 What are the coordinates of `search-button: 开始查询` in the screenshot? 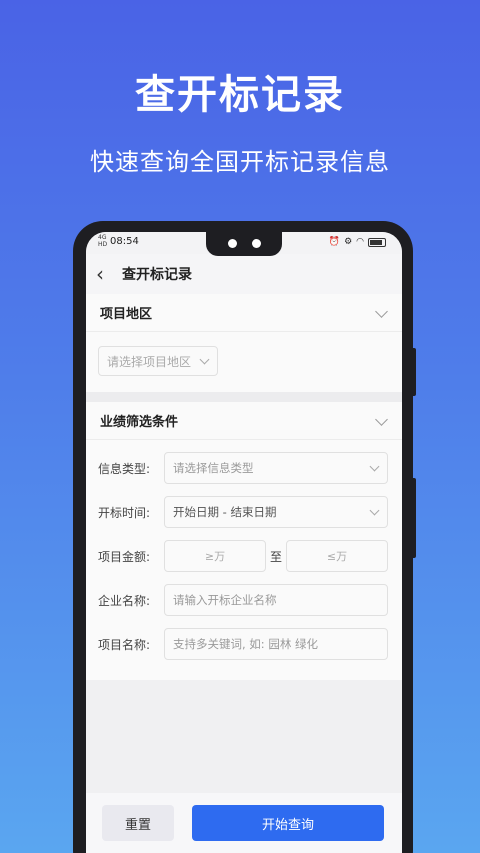 It's located at (288, 823).